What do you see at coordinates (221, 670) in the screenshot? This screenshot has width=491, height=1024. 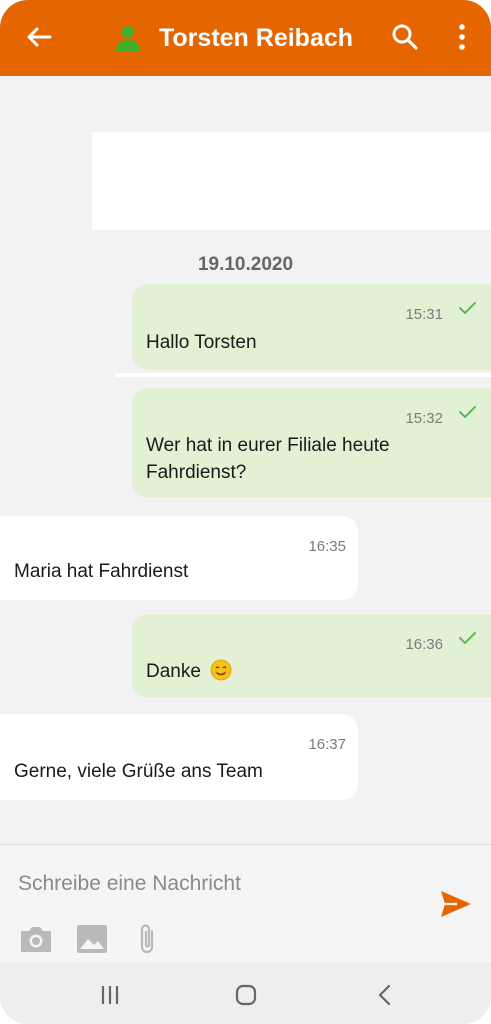 I see `smiling-face-icon` at bounding box center [221, 670].